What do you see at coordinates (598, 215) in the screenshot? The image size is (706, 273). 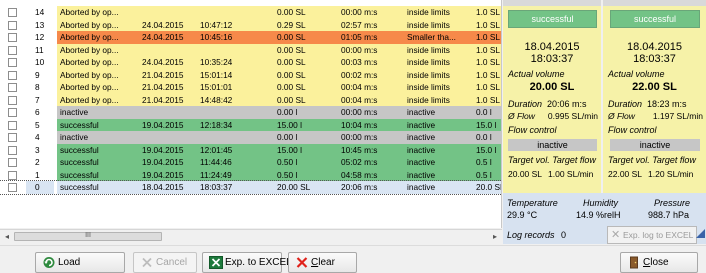 I see `humidity-value: 14.9 %relH` at bounding box center [598, 215].